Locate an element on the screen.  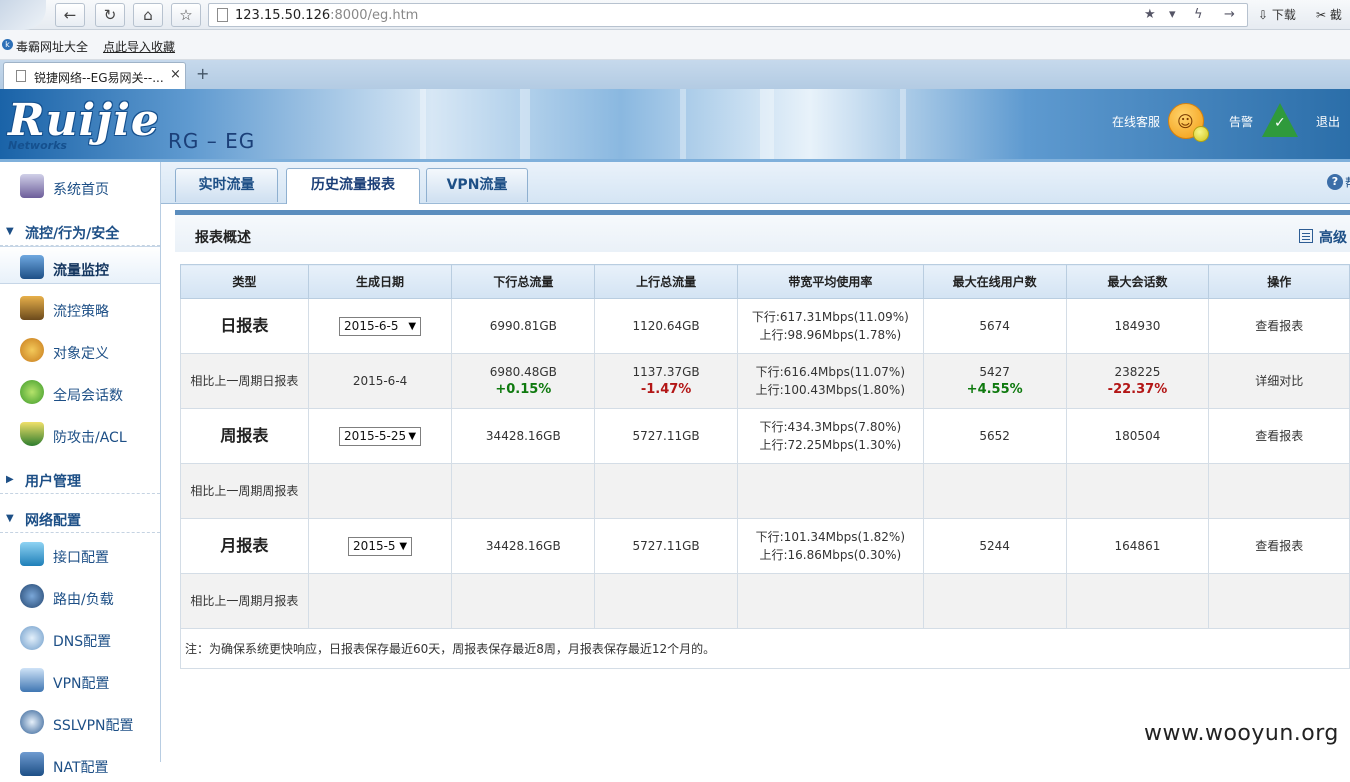
sidebar-item-object-definition: 对象定义 is located at coordinates (80, 349).